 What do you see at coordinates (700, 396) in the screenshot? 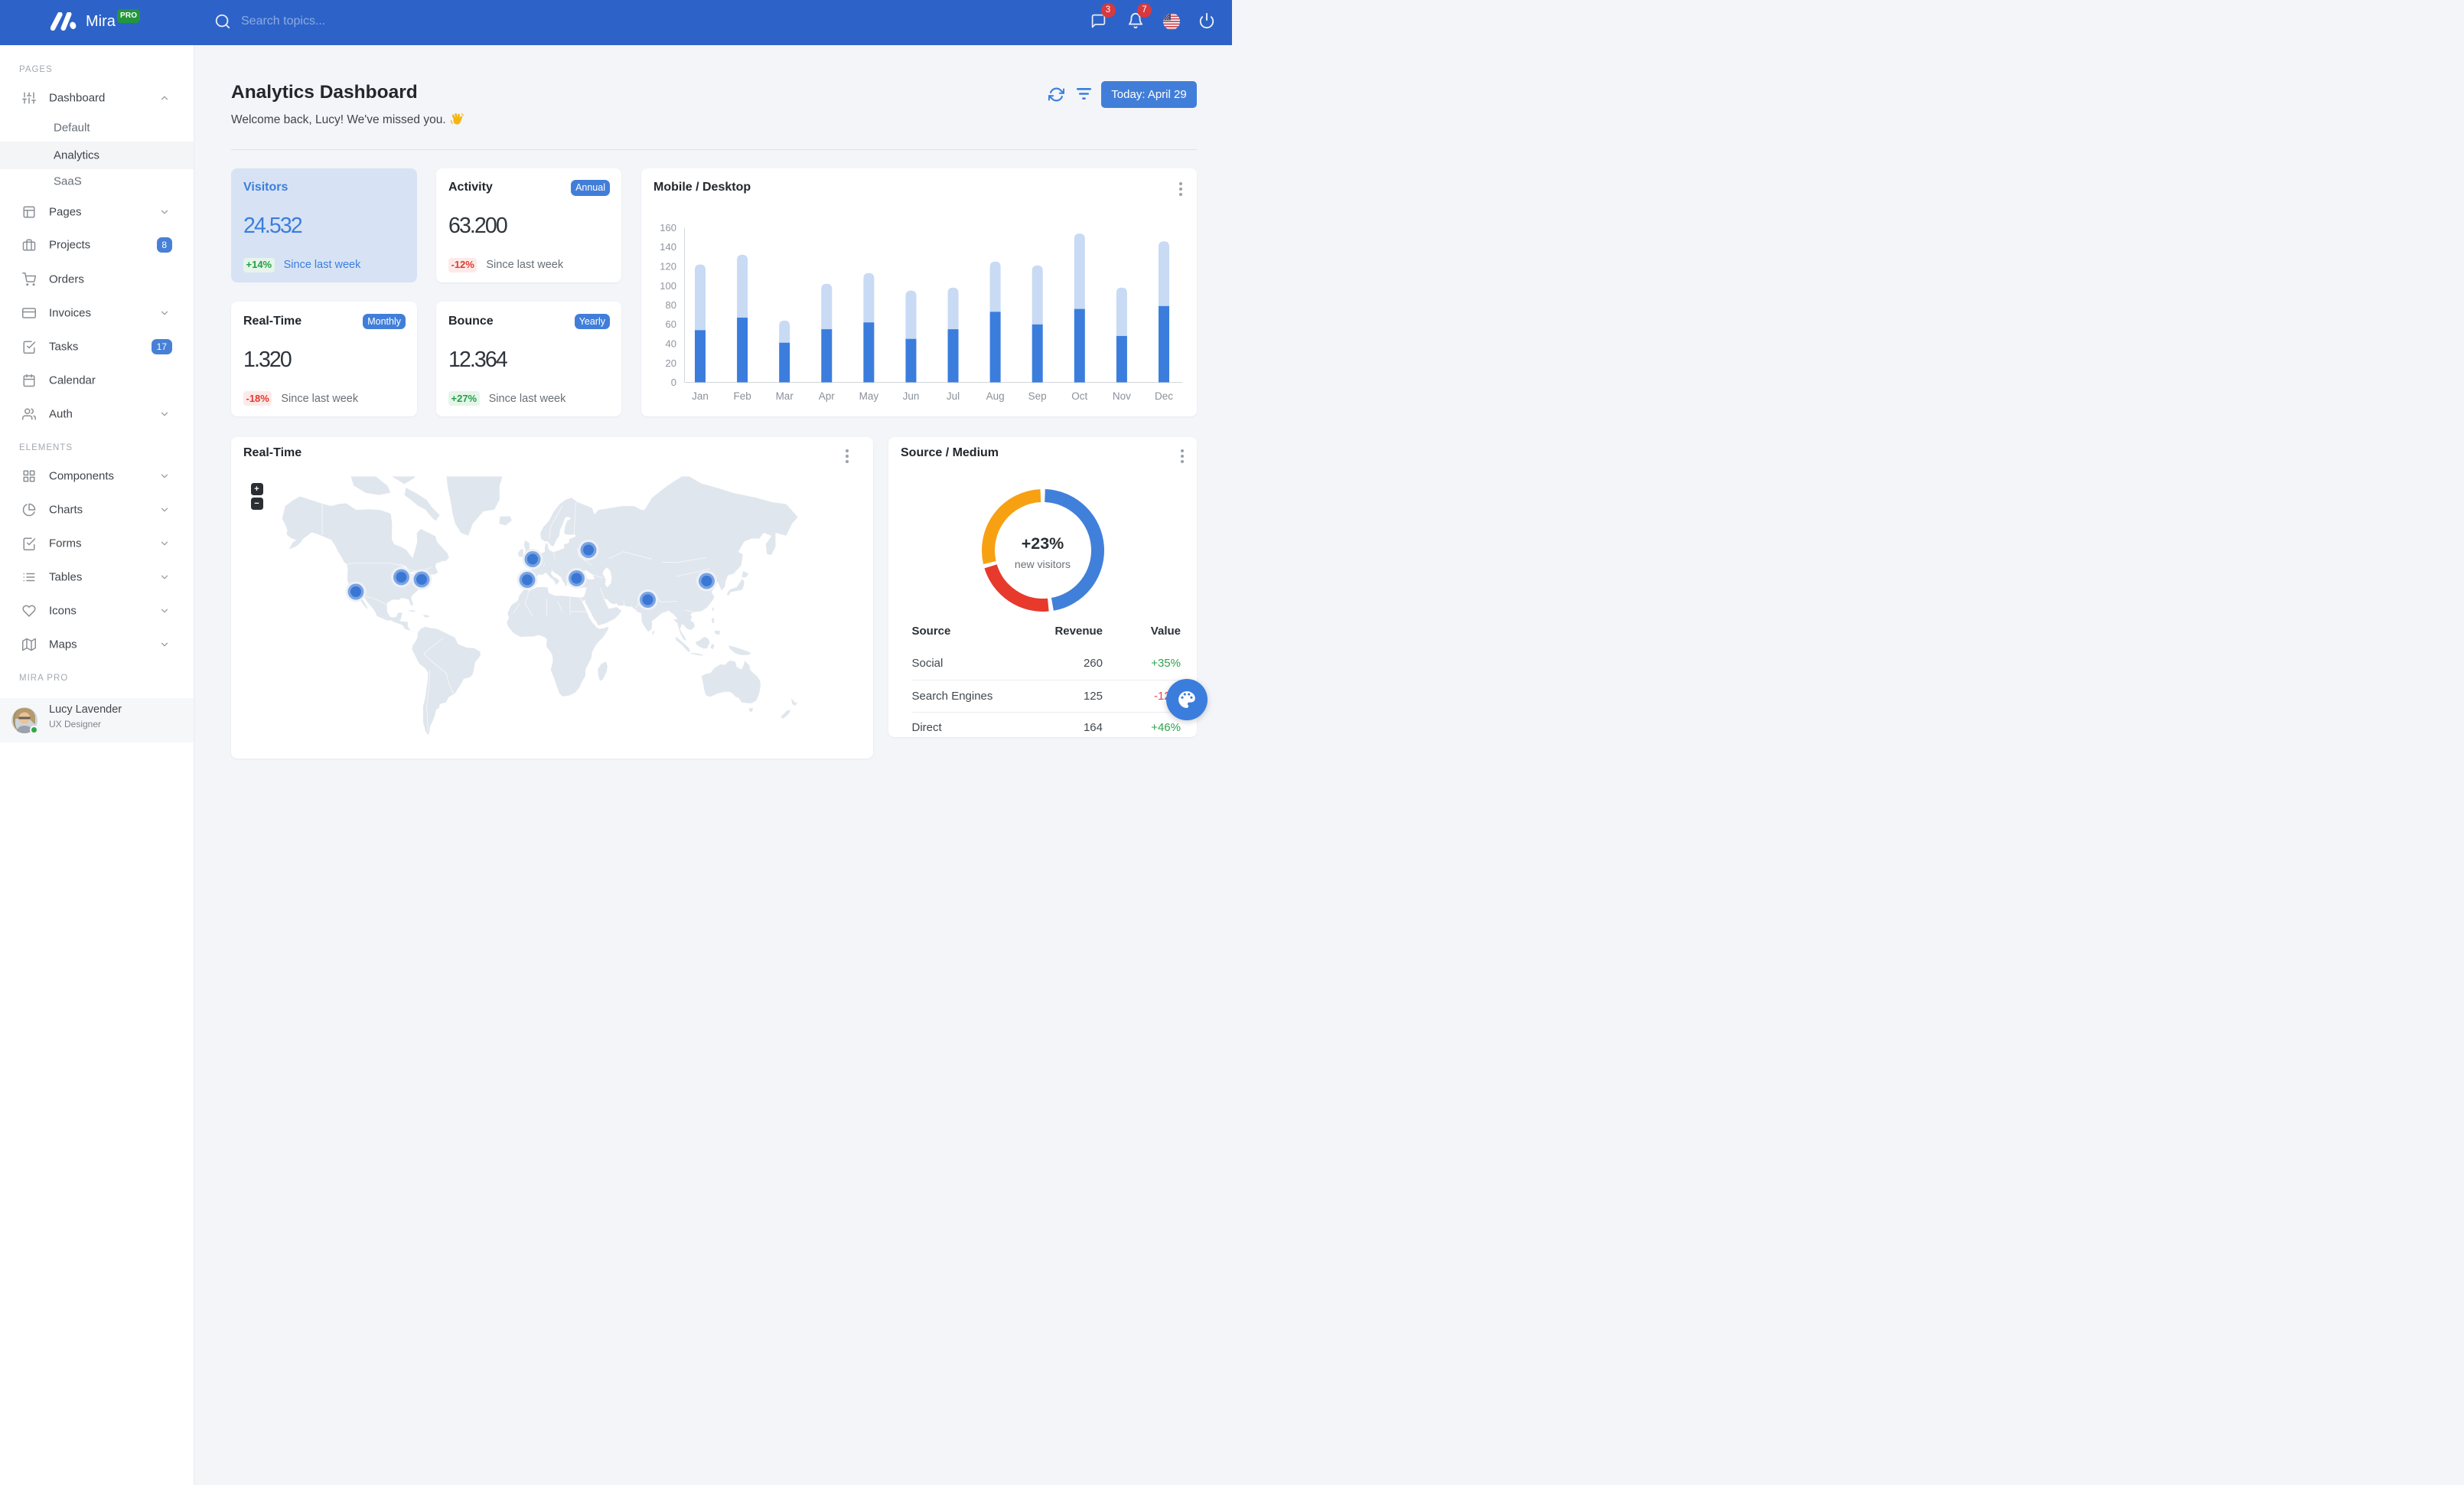
I see `svg-text: Jan` at bounding box center [700, 396].